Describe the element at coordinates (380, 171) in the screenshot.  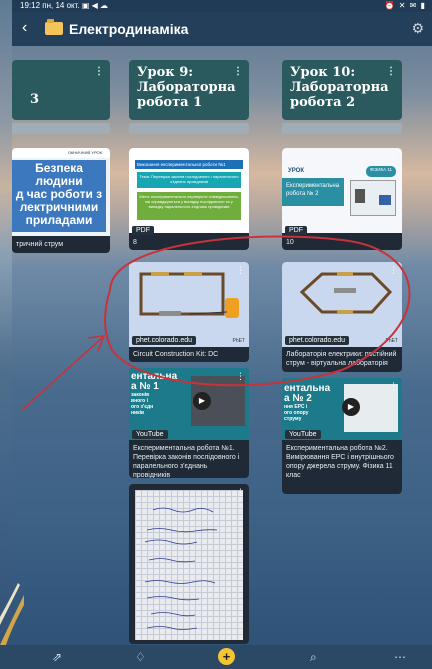
I see `subject-badge: ФІЗИКА 11` at that location.